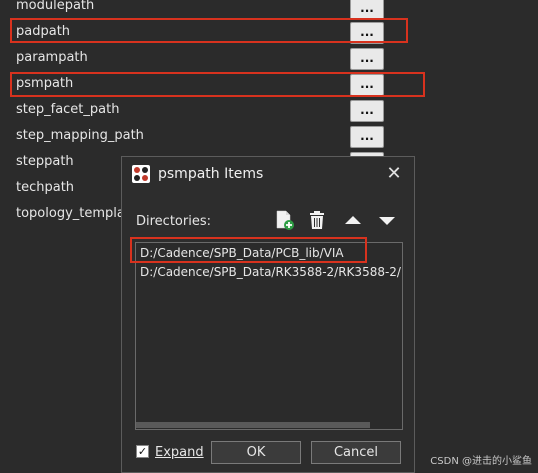 The width and height of the screenshot is (538, 473). Describe the element at coordinates (253, 425) in the screenshot. I see `horizontal-scrollbar` at that location.